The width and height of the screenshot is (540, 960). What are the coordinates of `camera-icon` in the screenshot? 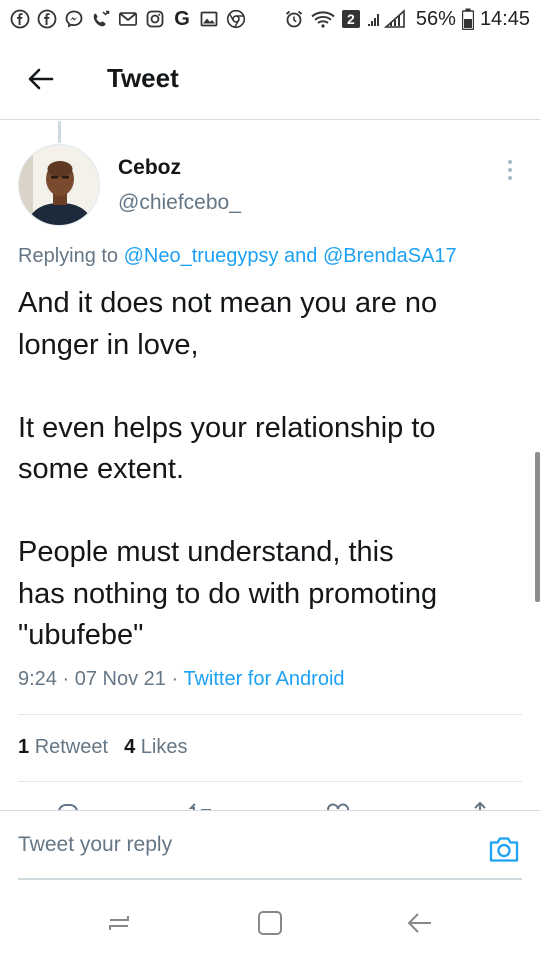 It's located at (504, 849).